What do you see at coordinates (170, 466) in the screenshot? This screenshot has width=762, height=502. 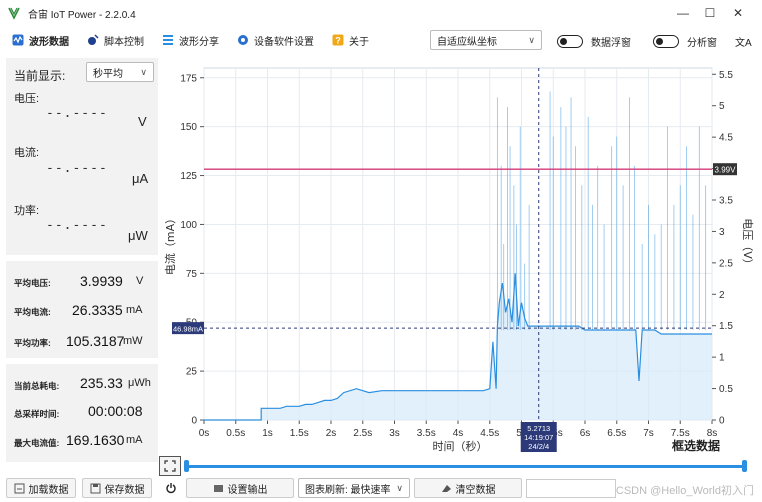 I see `fullscreen-icon` at bounding box center [170, 466].